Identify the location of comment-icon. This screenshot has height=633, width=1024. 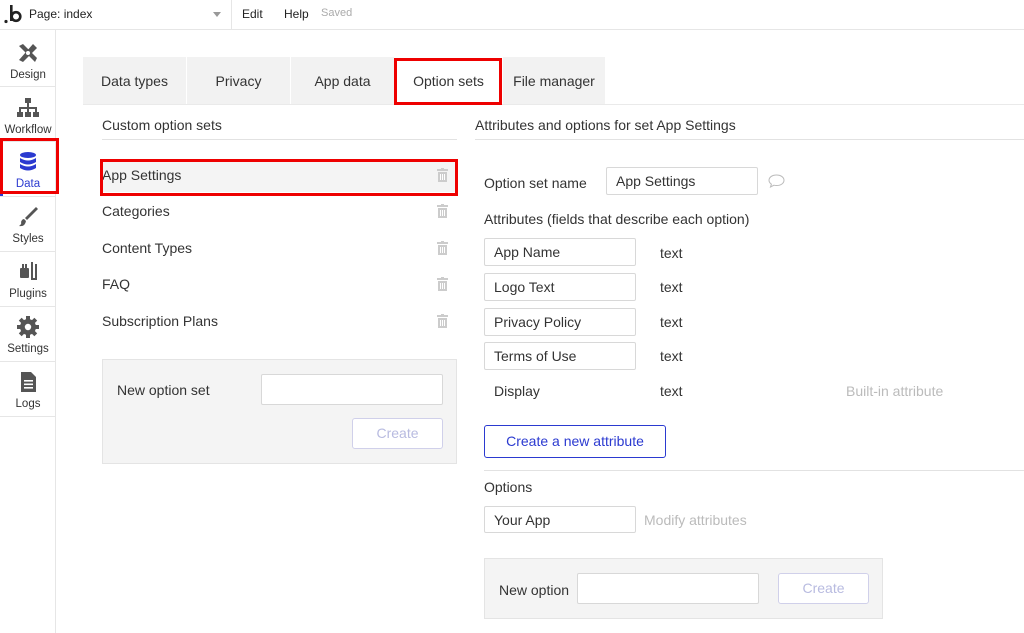
(776, 181).